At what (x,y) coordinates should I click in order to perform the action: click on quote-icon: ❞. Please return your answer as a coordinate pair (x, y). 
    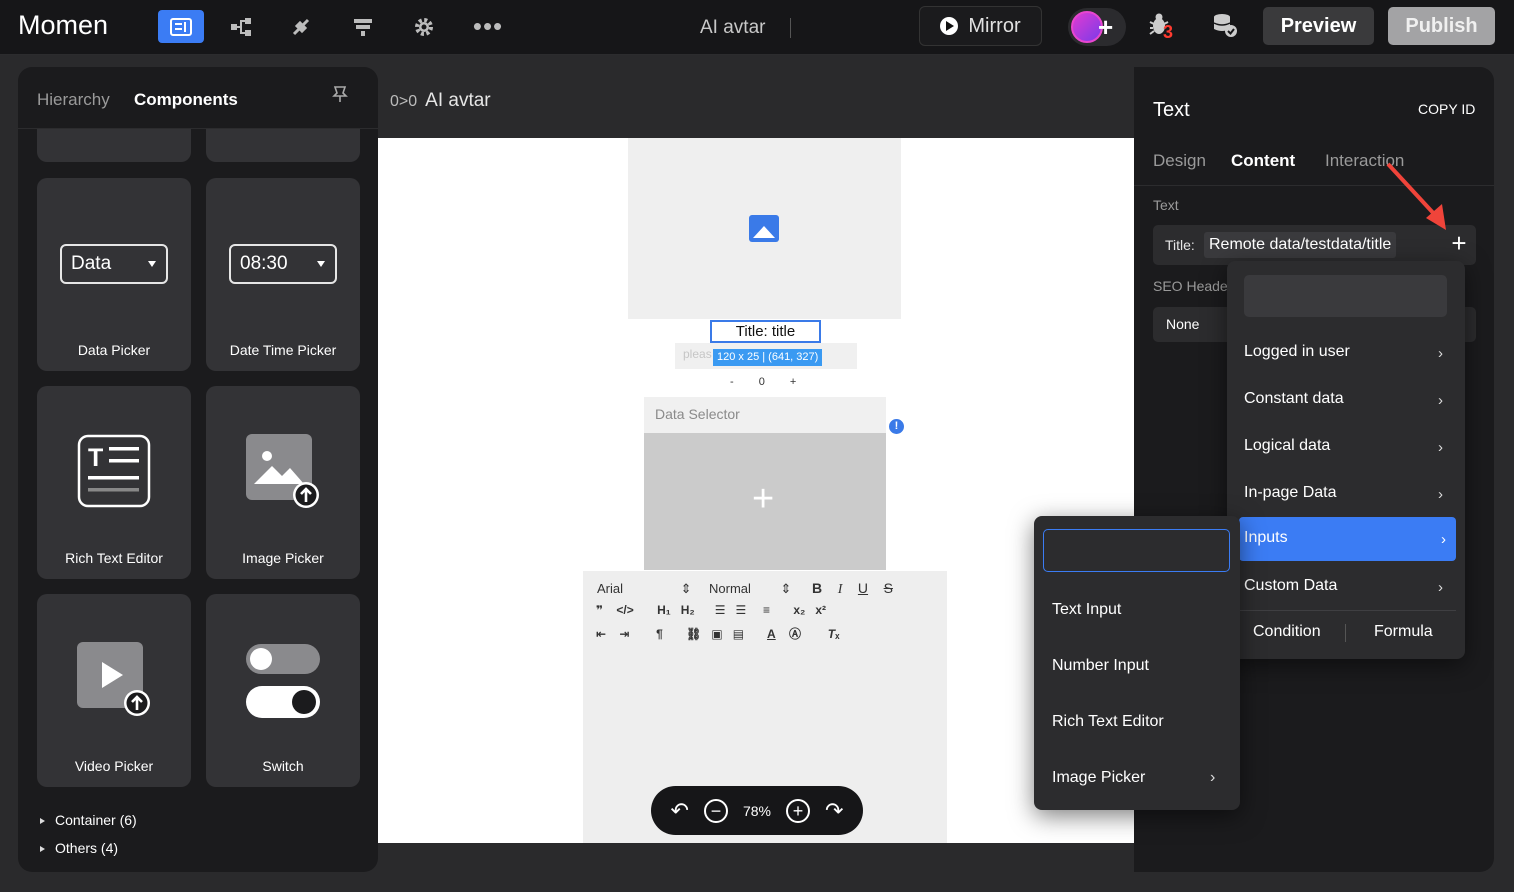
    Looking at the image, I should click on (599, 610).